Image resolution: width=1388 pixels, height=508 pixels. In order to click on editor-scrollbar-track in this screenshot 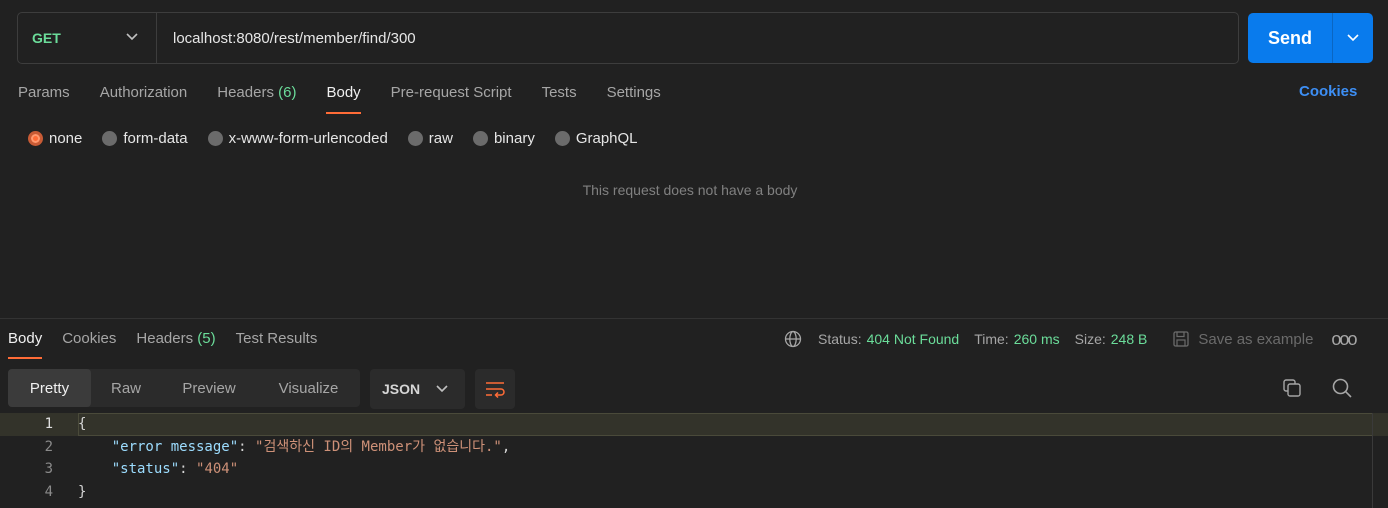, I will do `click(1372, 460)`.